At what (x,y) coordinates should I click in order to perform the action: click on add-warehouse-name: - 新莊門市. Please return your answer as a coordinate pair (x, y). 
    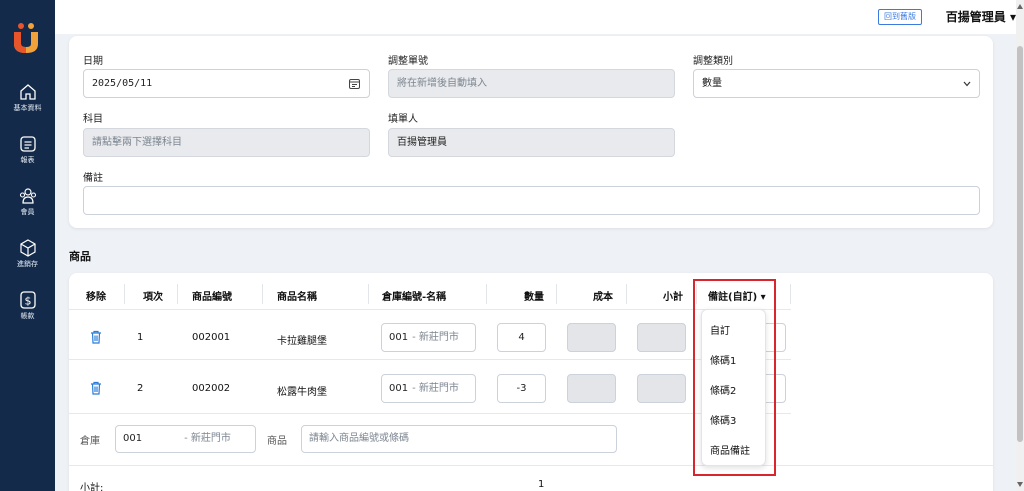
    Looking at the image, I should click on (207, 438).